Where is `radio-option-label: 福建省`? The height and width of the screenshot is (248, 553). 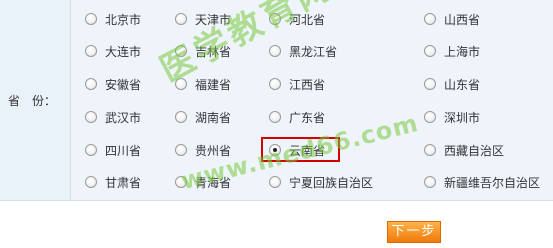 radio-option-label: 福建省 is located at coordinates (213, 84).